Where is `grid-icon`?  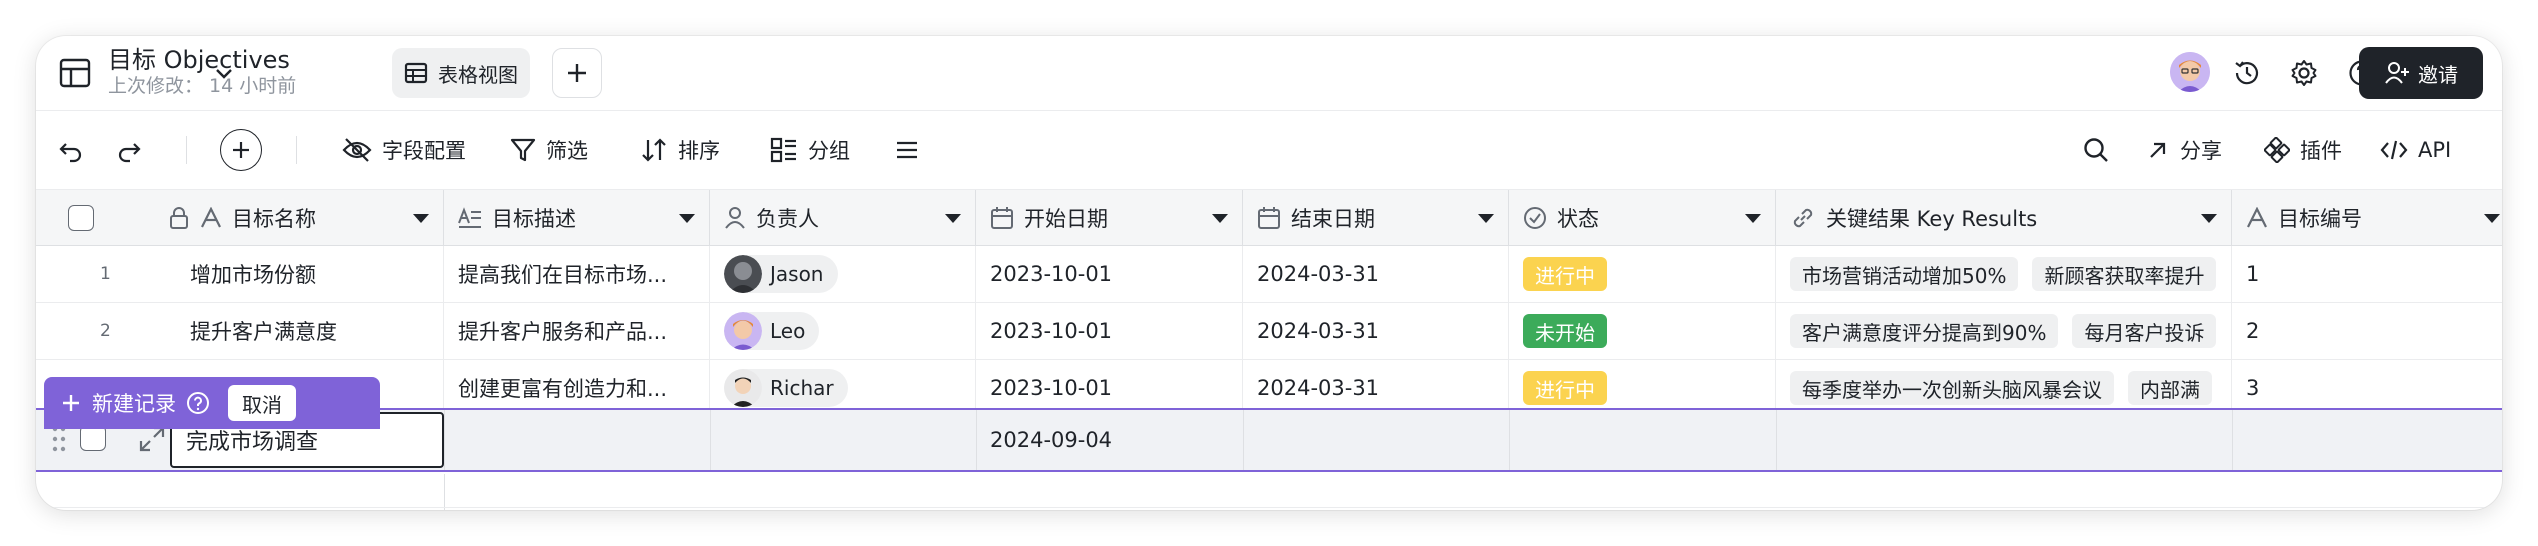
grid-icon is located at coordinates (416, 73).